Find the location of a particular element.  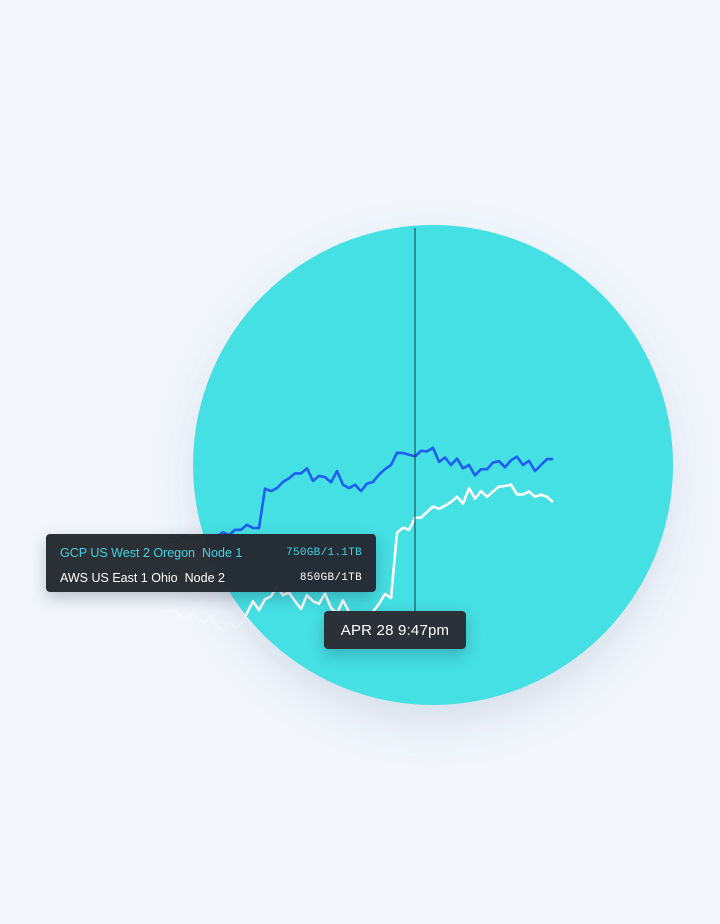

tooltip-row-node-1: GCP US West 2 Oregon Node 1 750GB/1.1TB is located at coordinates (211, 552).